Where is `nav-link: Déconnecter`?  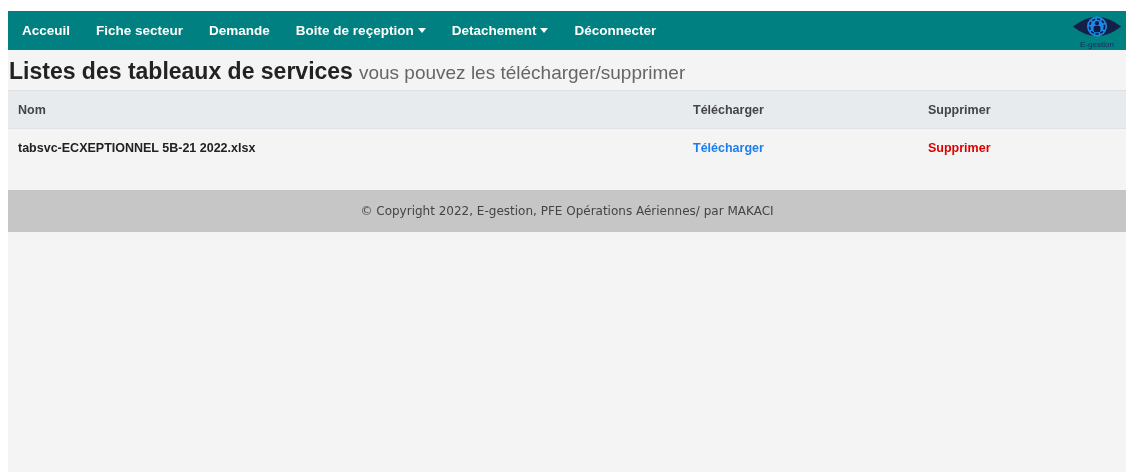
nav-link: Déconnecter is located at coordinates (615, 30).